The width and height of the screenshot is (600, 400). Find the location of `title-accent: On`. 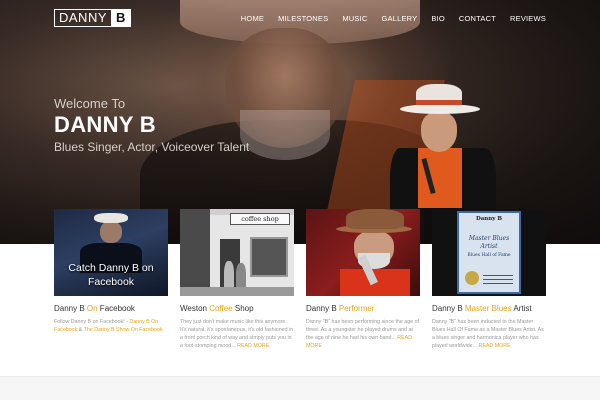

title-accent: On is located at coordinates (92, 308).